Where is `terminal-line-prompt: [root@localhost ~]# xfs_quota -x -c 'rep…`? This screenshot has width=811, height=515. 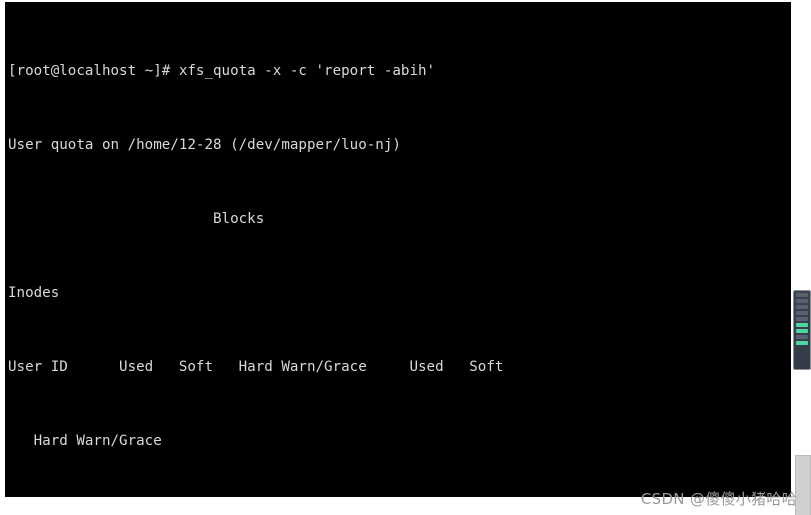
terminal-line-prompt: [root@localhost ~]# xfs_quota -x -c 'rep… is located at coordinates (222, 70).